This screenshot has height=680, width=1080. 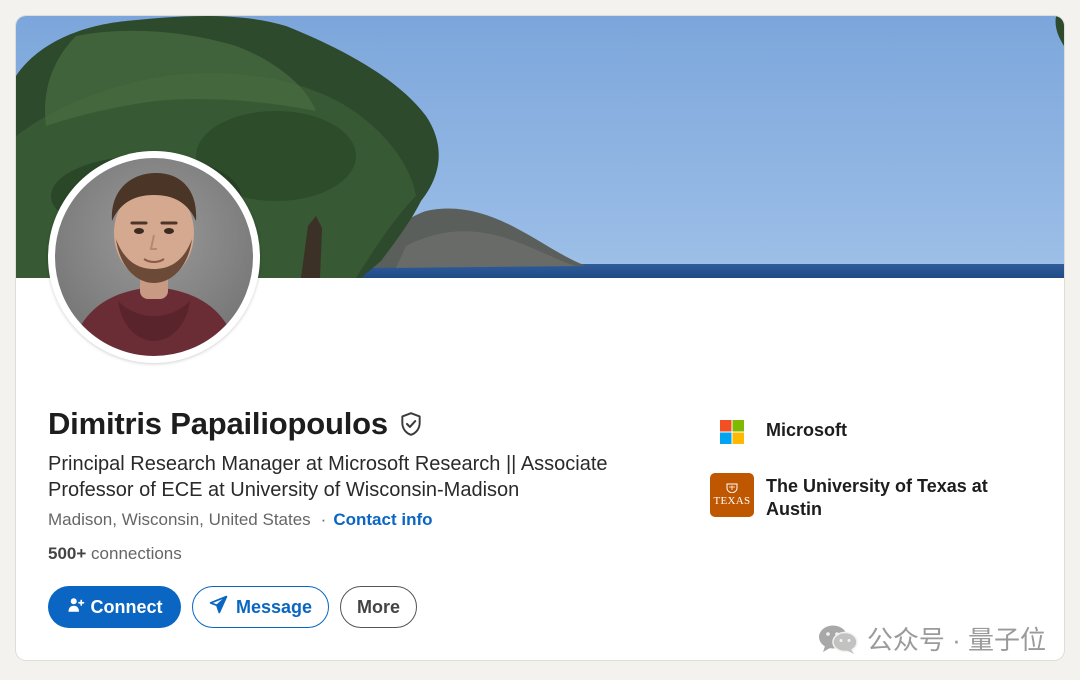 I want to click on org-name: Microsoft, so click(x=806, y=430).